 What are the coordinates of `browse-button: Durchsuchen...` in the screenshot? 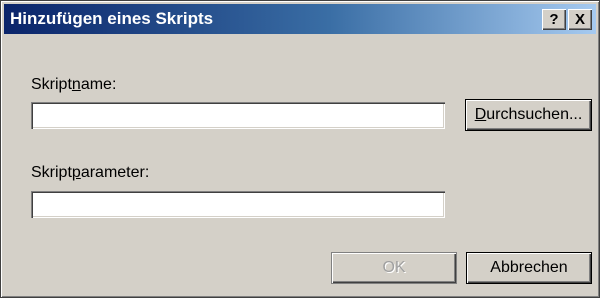 It's located at (528, 115).